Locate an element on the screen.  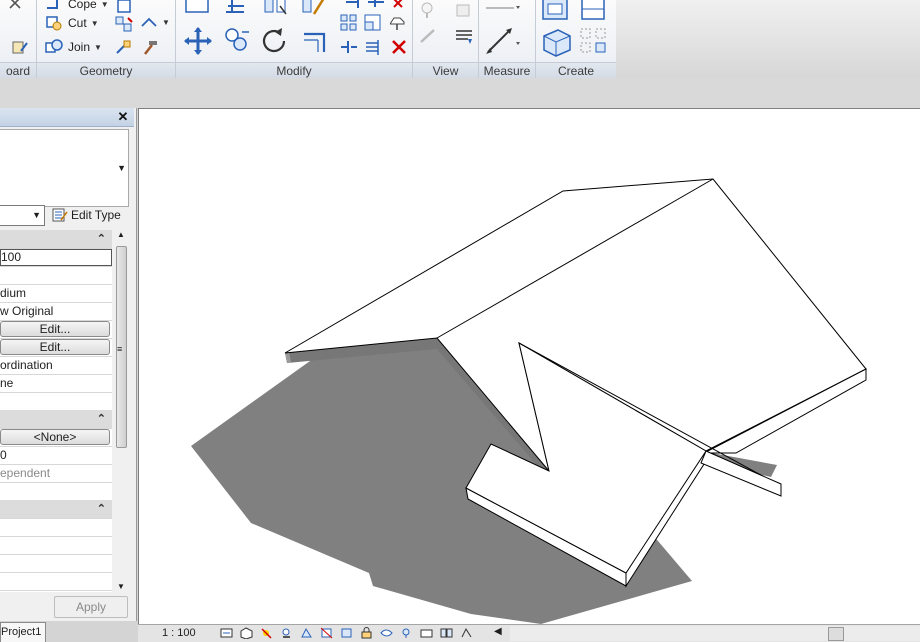
delete-icon is located at coordinates (399, 48).